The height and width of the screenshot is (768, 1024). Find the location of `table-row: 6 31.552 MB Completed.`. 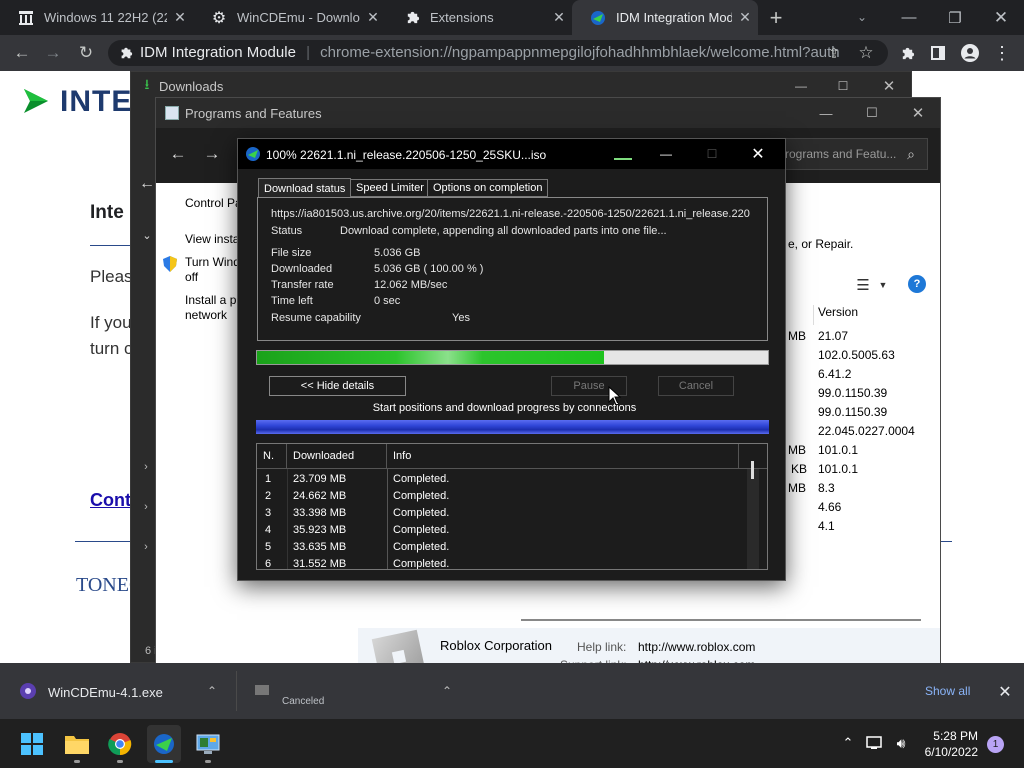

table-row: 6 31.552 MB Completed. is located at coordinates (498, 562).